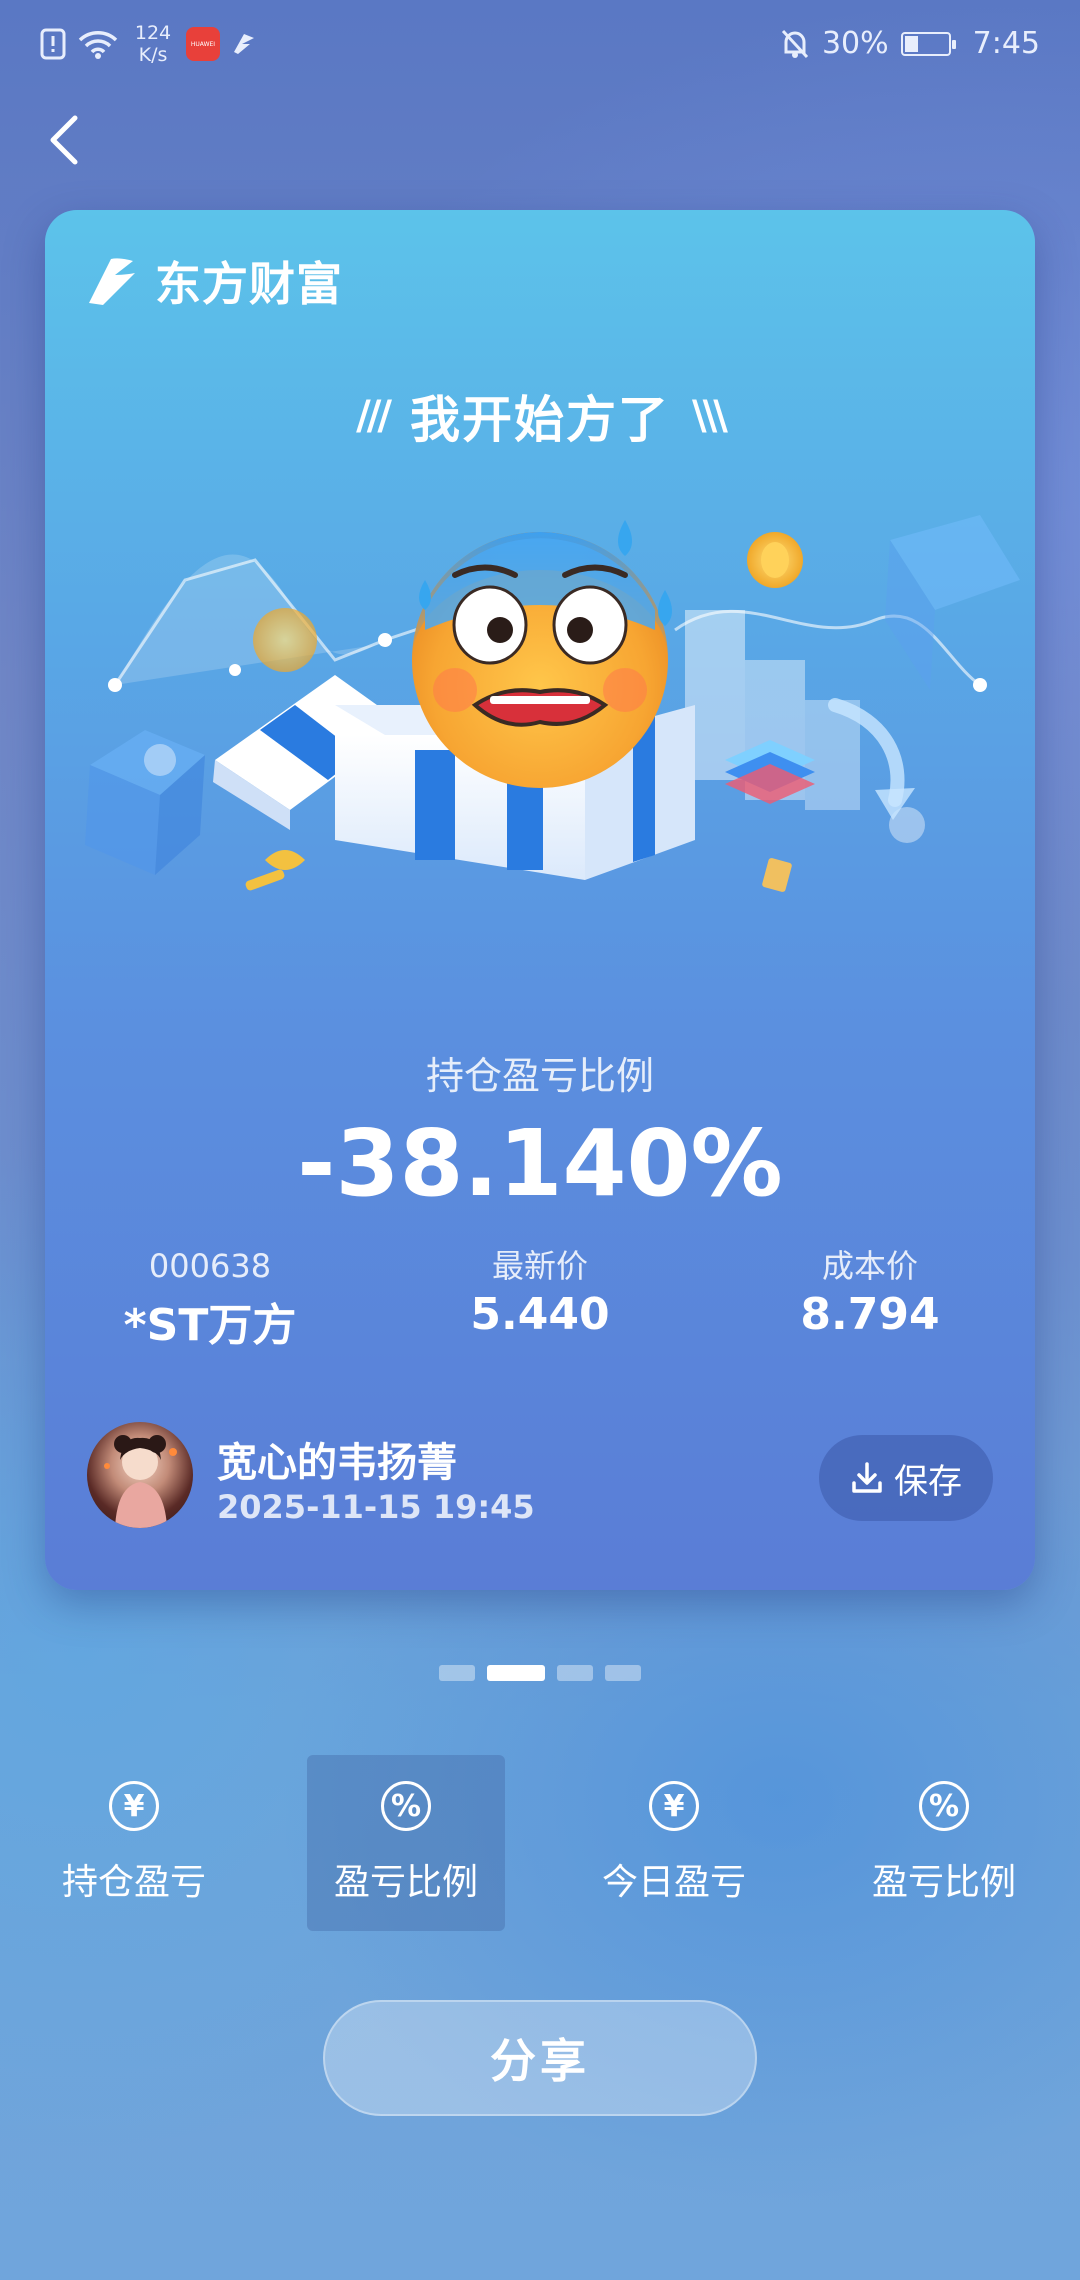 Image resolution: width=1080 pixels, height=2280 pixels. I want to click on save-label: 保存, so click(928, 1481).